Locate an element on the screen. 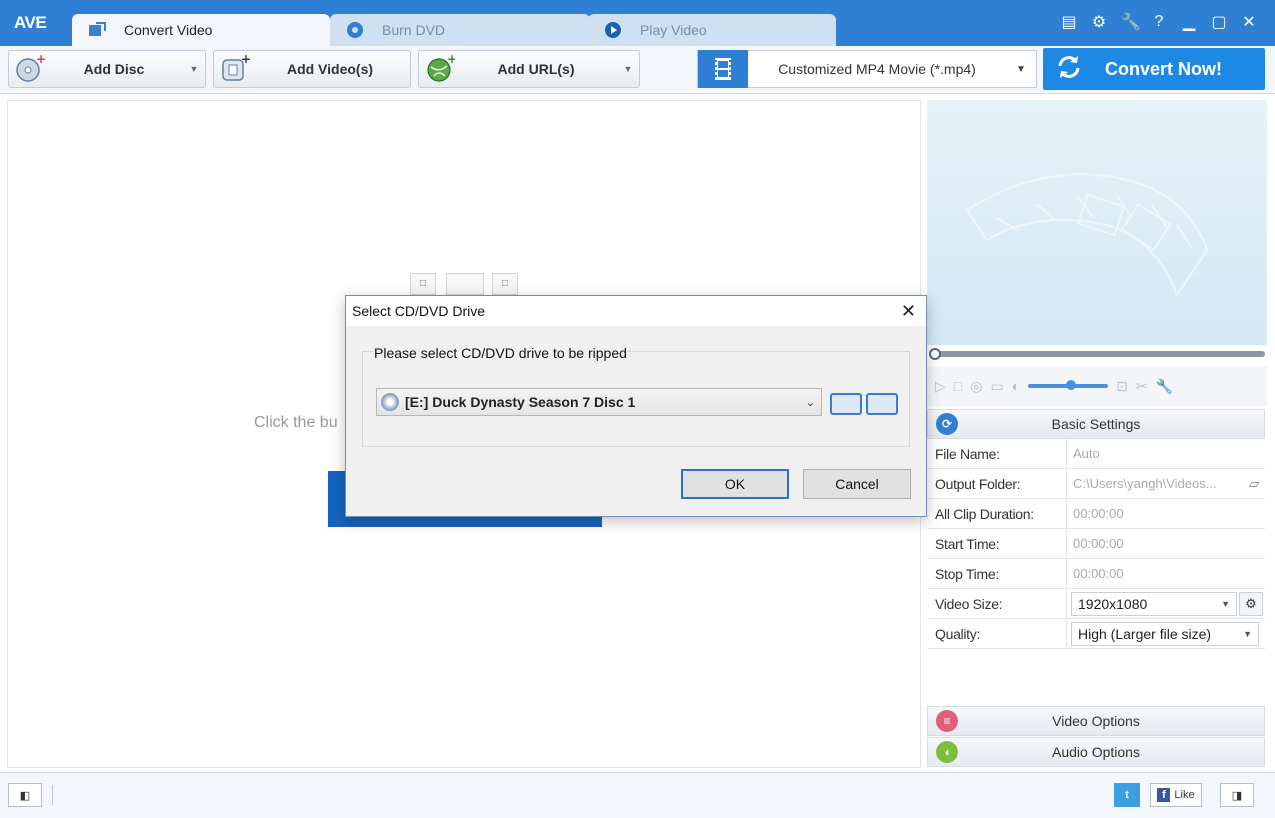 Image resolution: width=1275 pixels, height=818 pixels. tab-play-video: Play Video is located at coordinates (712, 30).